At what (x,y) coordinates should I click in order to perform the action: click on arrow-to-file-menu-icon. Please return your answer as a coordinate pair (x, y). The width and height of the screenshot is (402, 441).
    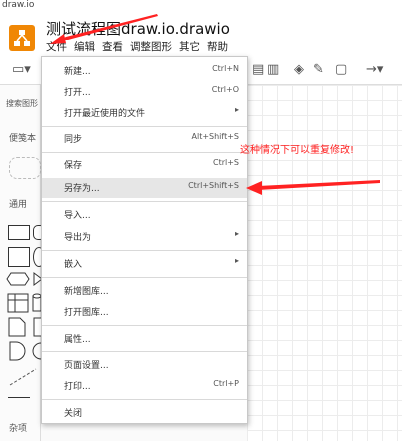
    Looking at the image, I should click on (104, 29).